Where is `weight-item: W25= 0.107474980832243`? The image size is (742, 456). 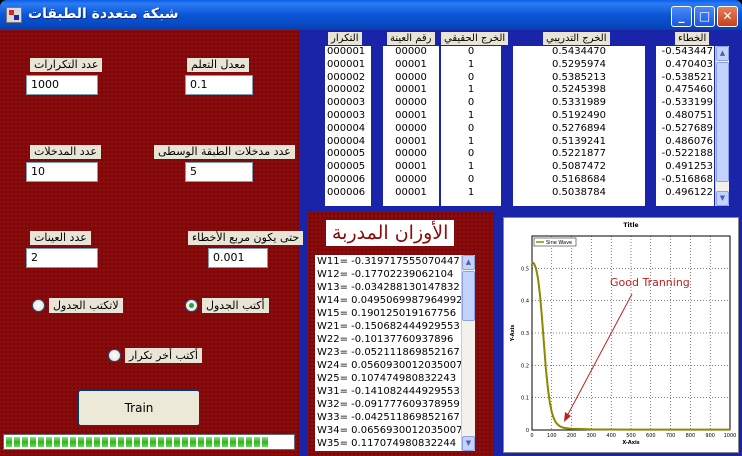 weight-item: W25= 0.107474980832243 is located at coordinates (395, 378).